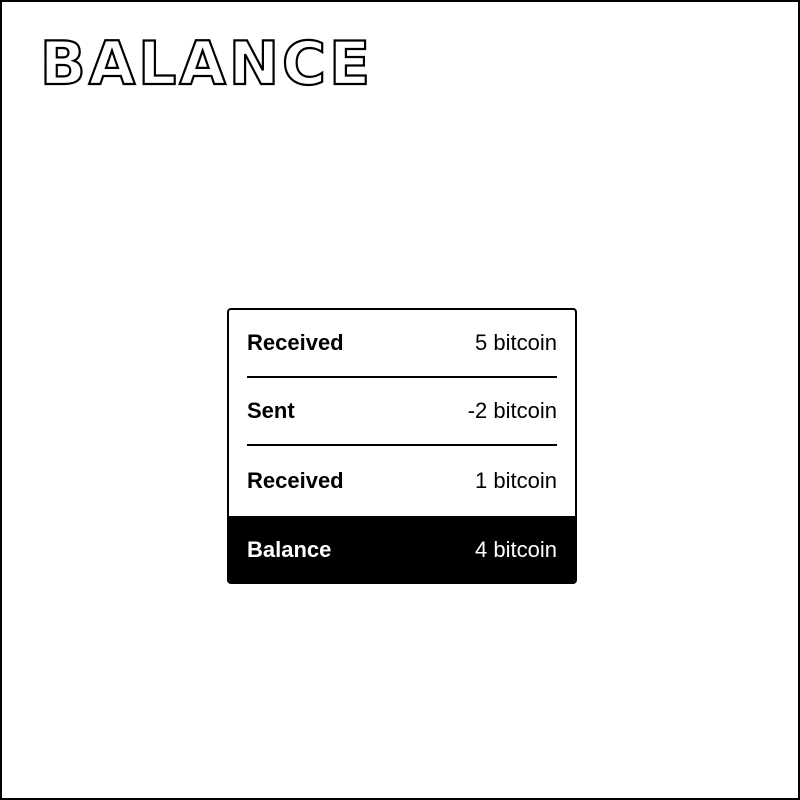 The height and width of the screenshot is (800, 800). I want to click on ledger-row-label: Sent, so click(271, 410).